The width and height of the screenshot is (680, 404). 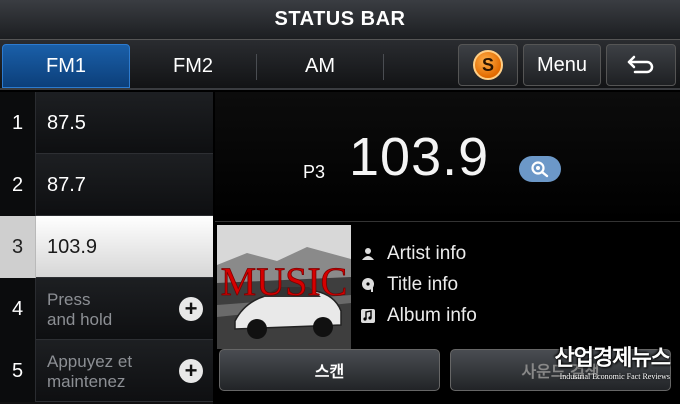 I want to click on preset-item-3: 3 103.9, so click(x=106, y=247).